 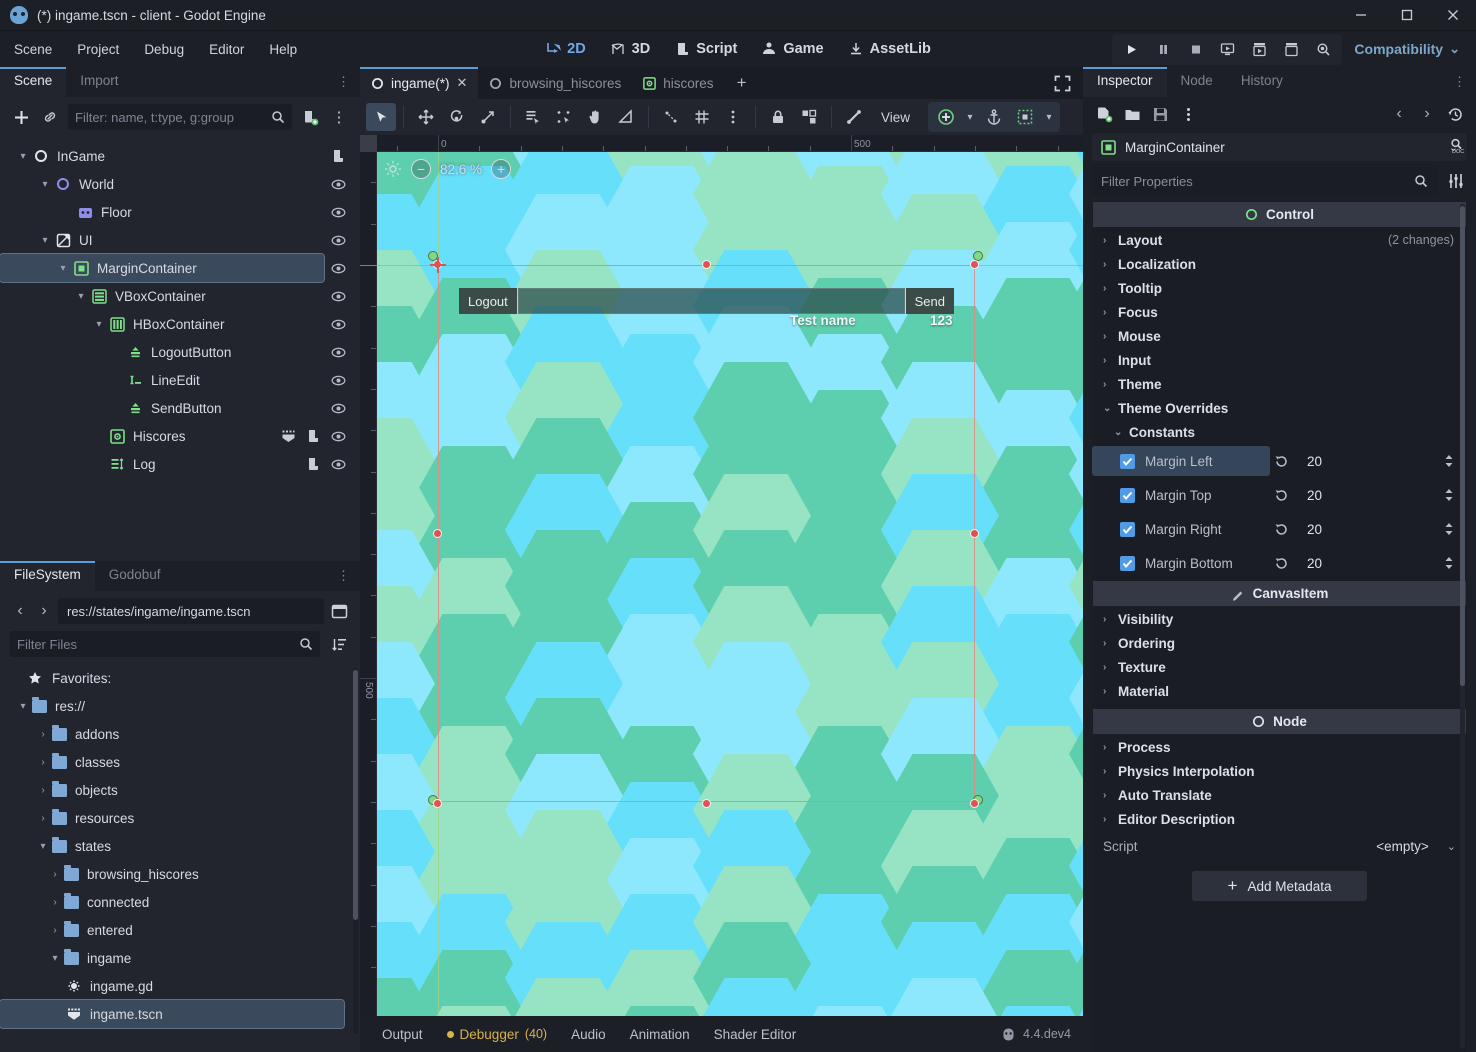 What do you see at coordinates (929, 301) in the screenshot?
I see `game-send-button: Send` at bounding box center [929, 301].